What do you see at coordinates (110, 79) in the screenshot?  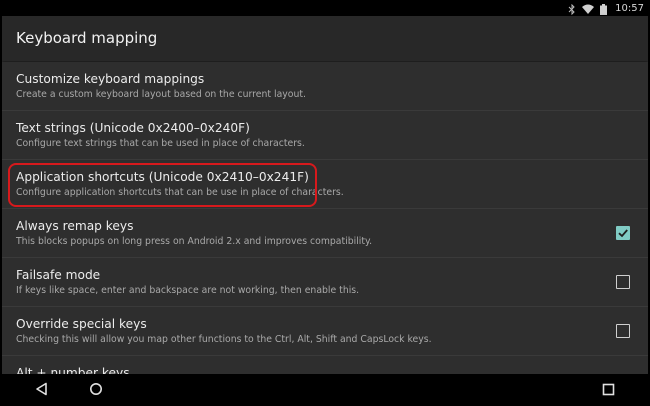 I see `setting-title: Customize keyboard mappings` at bounding box center [110, 79].